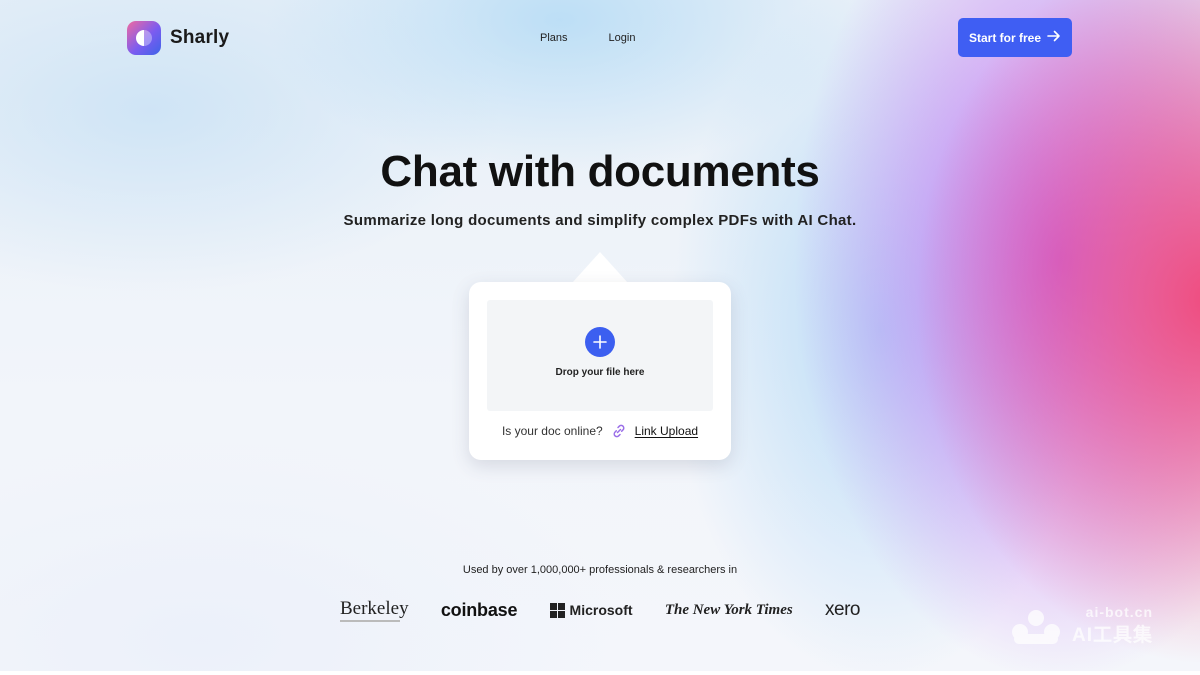 The width and height of the screenshot is (1200, 675). What do you see at coordinates (1119, 612) in the screenshot?
I see `watermark-url: ai-bot.cn` at bounding box center [1119, 612].